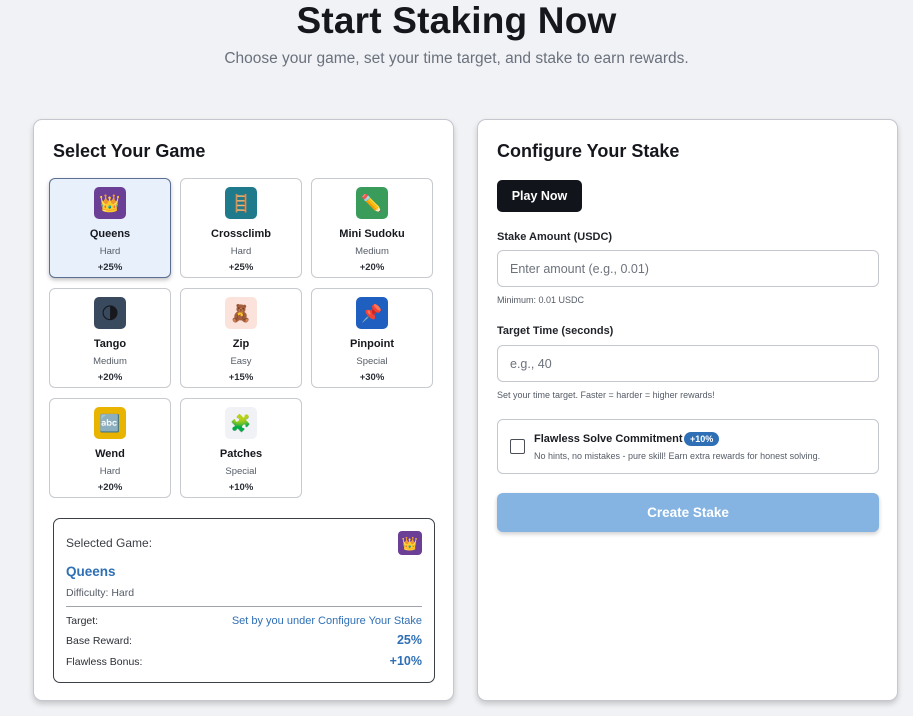 This screenshot has width=913, height=716. Describe the element at coordinates (110, 313) in the screenshot. I see `sun-moon-icon: 🌗` at that location.